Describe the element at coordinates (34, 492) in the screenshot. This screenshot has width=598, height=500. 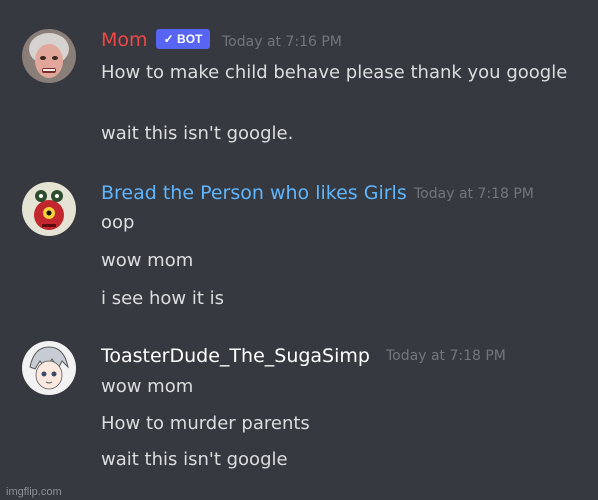
I see `watermark: imgflip.com` at that location.